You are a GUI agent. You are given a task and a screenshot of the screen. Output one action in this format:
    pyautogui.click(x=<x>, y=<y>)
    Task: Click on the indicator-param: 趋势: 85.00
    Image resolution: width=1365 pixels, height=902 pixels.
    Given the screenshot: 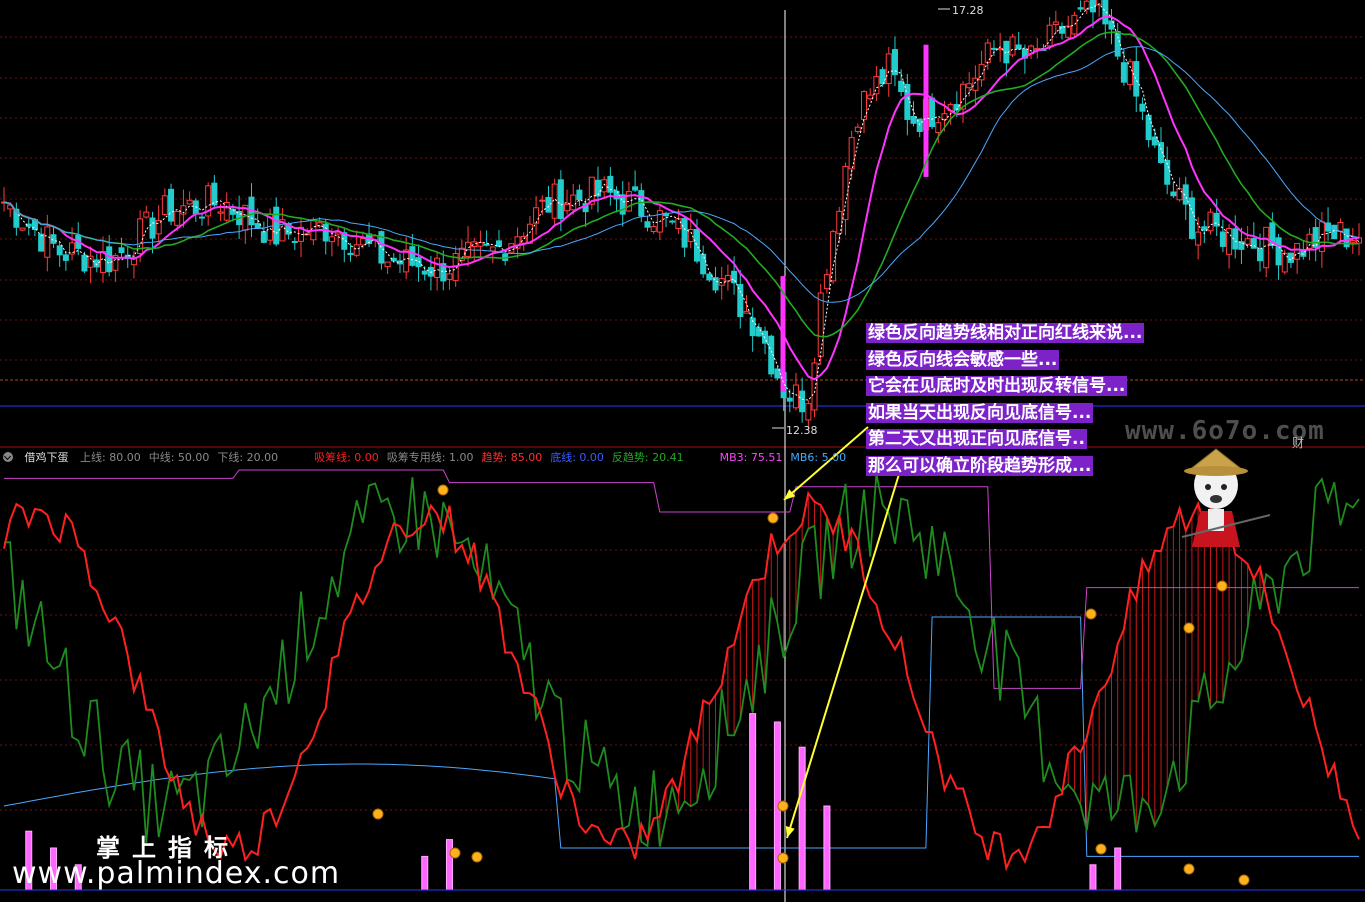 What is the action you would take?
    pyautogui.click(x=512, y=457)
    